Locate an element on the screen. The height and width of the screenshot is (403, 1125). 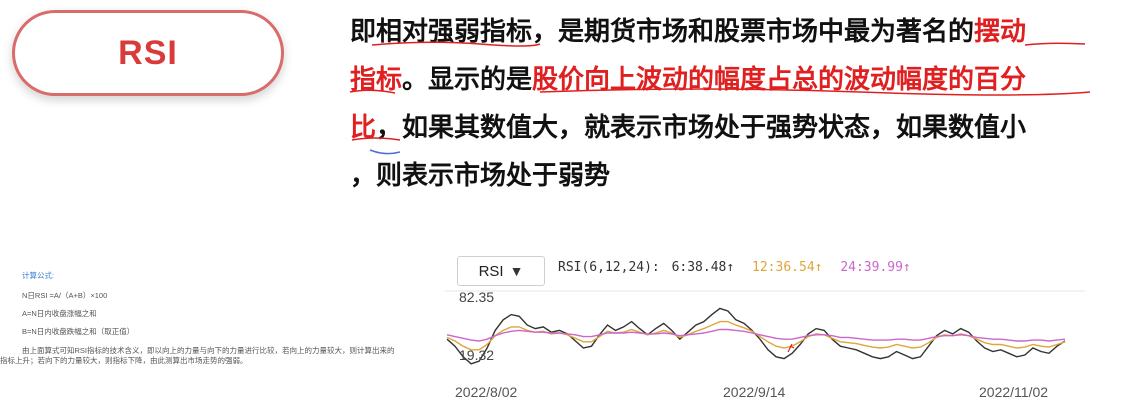
description-line-1: 即相对强弱指标，是期货市场和股票市场中最为著名的摆动 is located at coordinates (730, 32).